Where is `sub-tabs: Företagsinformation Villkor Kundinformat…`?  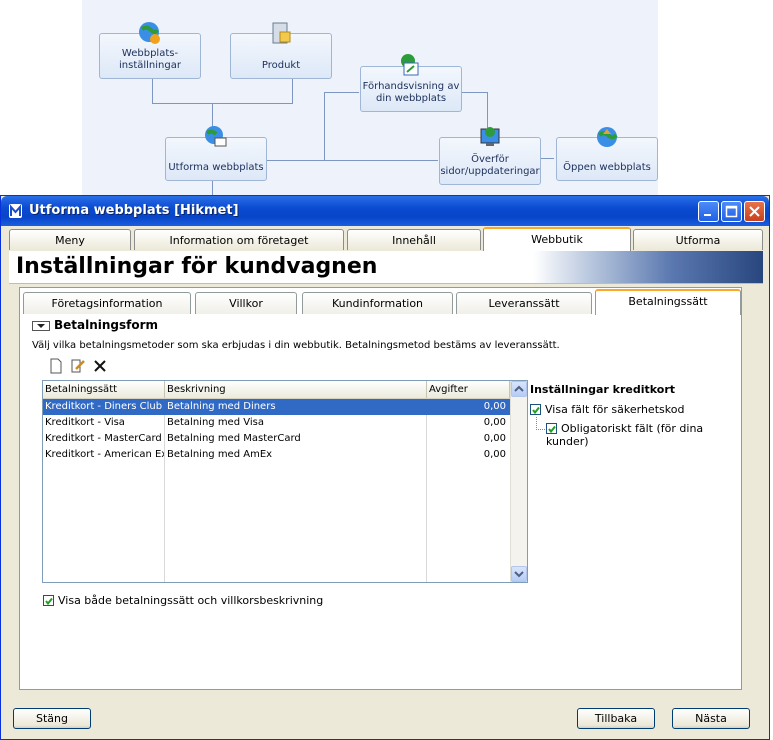 sub-tabs: Företagsinformation Villkor Kundinformat… is located at coordinates (381, 302).